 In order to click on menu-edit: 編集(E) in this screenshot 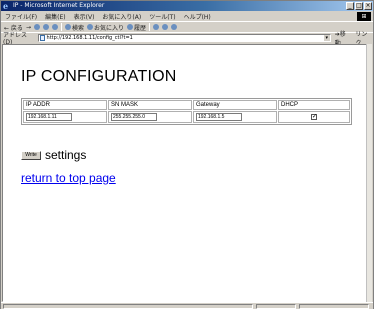, I will do `click(55, 16)`.